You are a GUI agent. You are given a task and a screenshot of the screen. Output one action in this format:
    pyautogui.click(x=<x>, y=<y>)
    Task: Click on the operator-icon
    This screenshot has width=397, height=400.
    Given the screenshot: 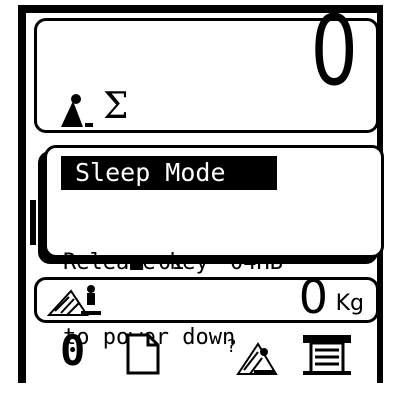 What is the action you would take?
    pyautogui.click(x=77, y=110)
    